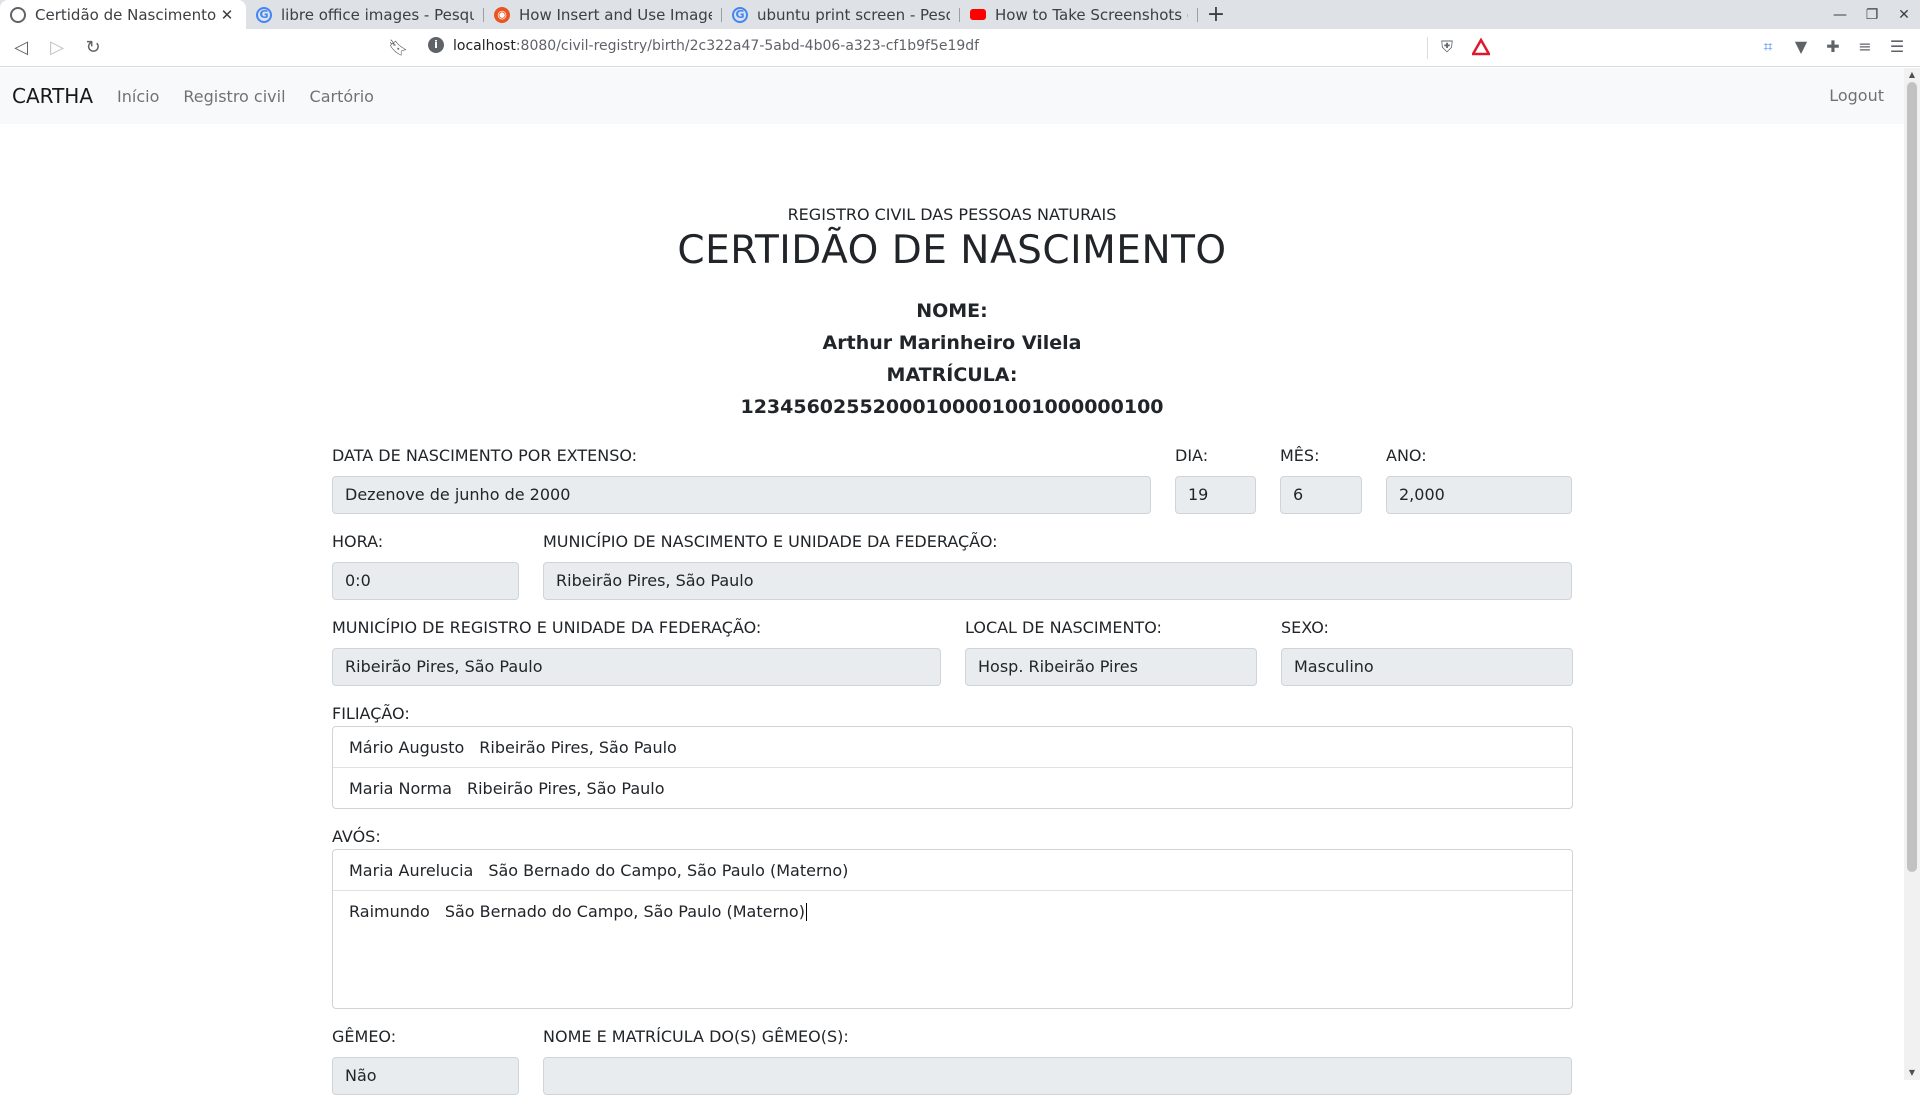 This screenshot has width=1920, height=1095. I want to click on bookmark-icon: 🔖︎, so click(398, 47).